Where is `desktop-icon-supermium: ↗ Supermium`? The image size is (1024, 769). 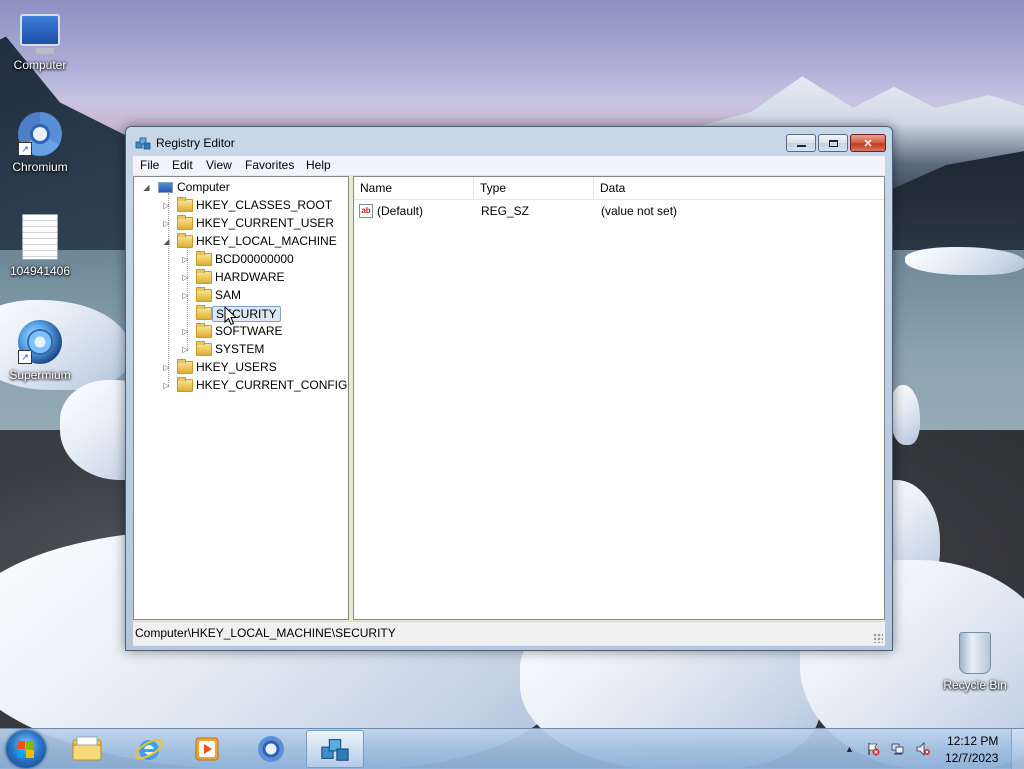
desktop-icon-supermium: ↗ Supermium is located at coordinates (40, 351).